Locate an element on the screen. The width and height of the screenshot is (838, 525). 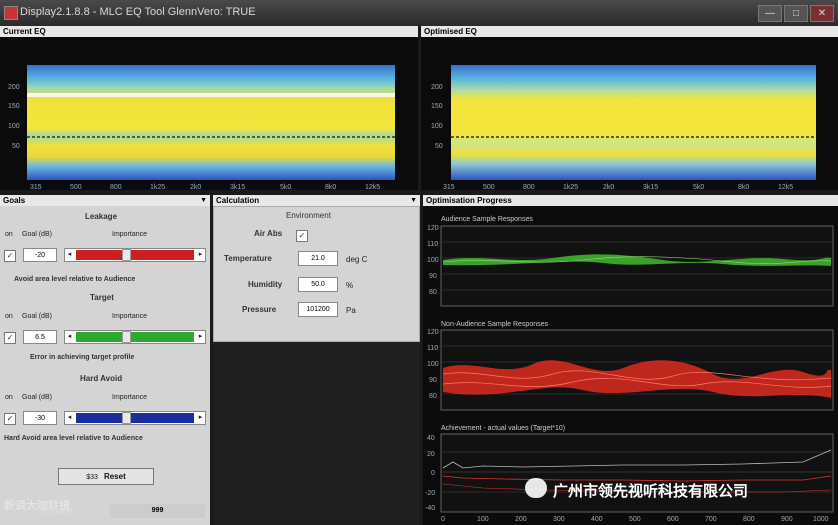
watermark-left: 新浪大咖聆镜 is located at coordinates (37, 506).